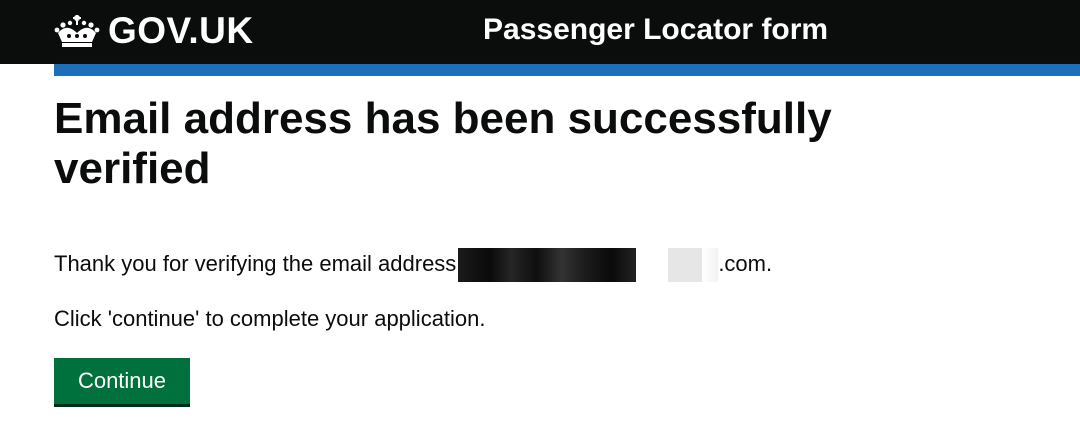  Describe the element at coordinates (567, 70) in the screenshot. I see `header-accent-bar` at that location.